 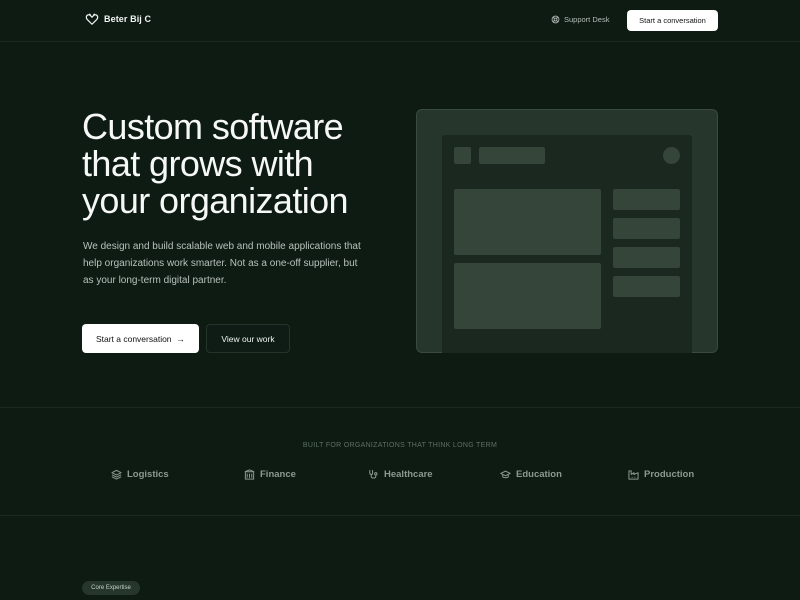 I want to click on mockup-title-placeholder, so click(x=512, y=155).